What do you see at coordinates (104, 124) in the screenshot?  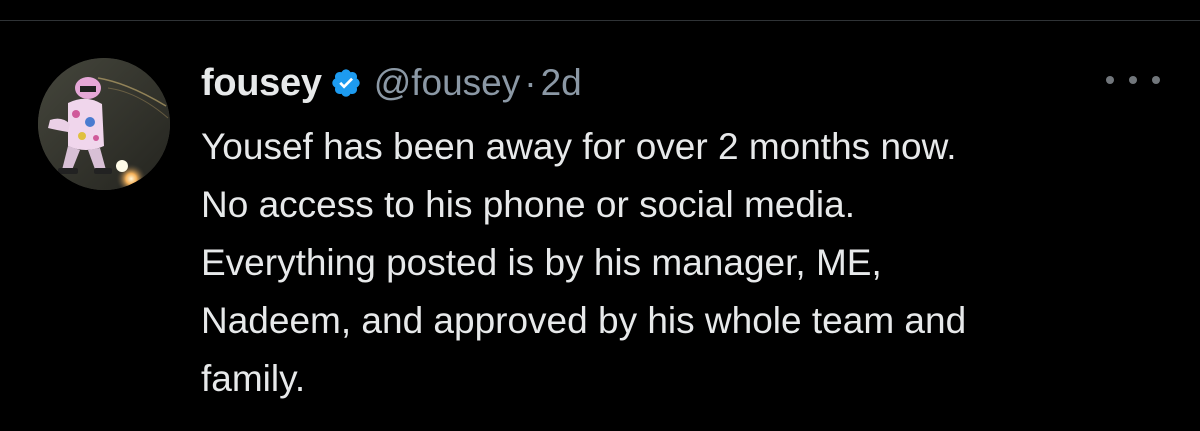 I see `avatar` at bounding box center [104, 124].